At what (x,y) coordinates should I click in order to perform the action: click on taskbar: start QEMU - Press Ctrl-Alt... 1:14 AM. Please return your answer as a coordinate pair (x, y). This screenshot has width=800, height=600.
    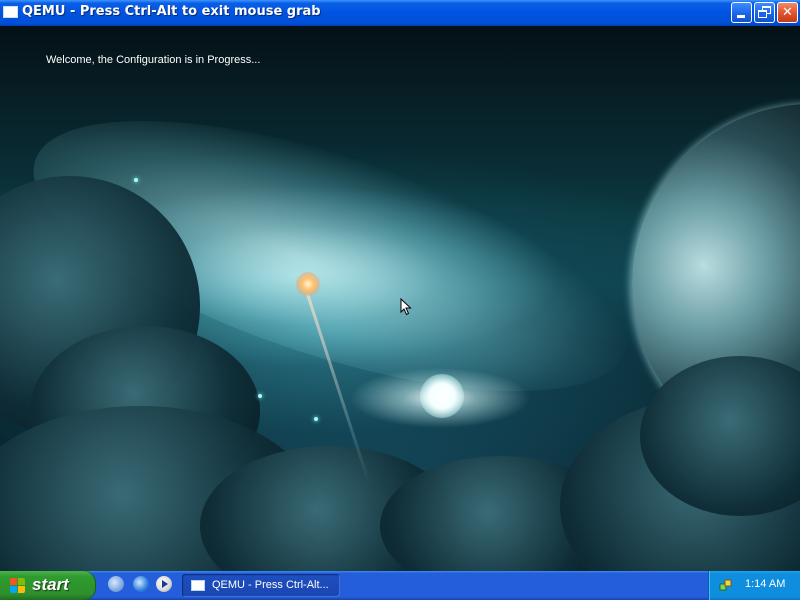
    Looking at the image, I should click on (400, 585).